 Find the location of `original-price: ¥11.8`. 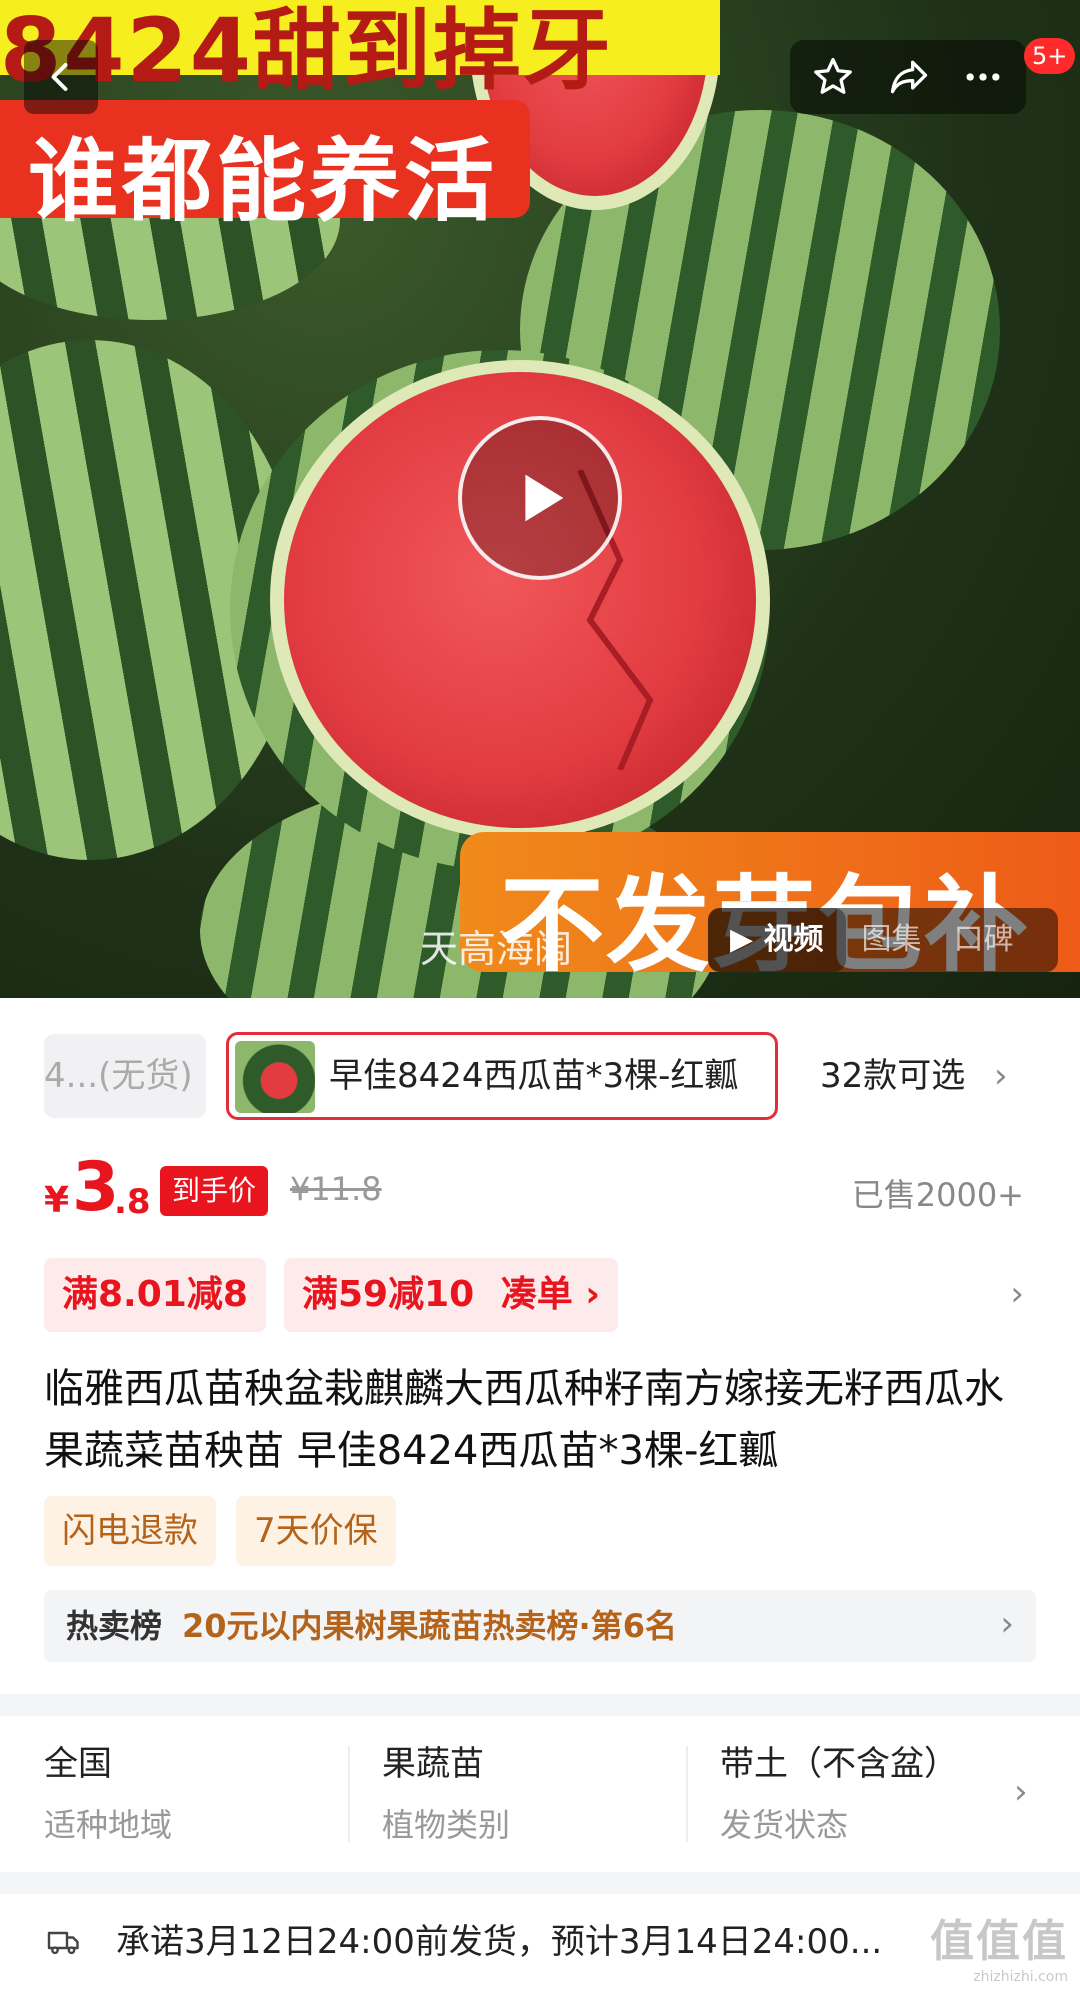

original-price: ¥11.8 is located at coordinates (336, 1189).